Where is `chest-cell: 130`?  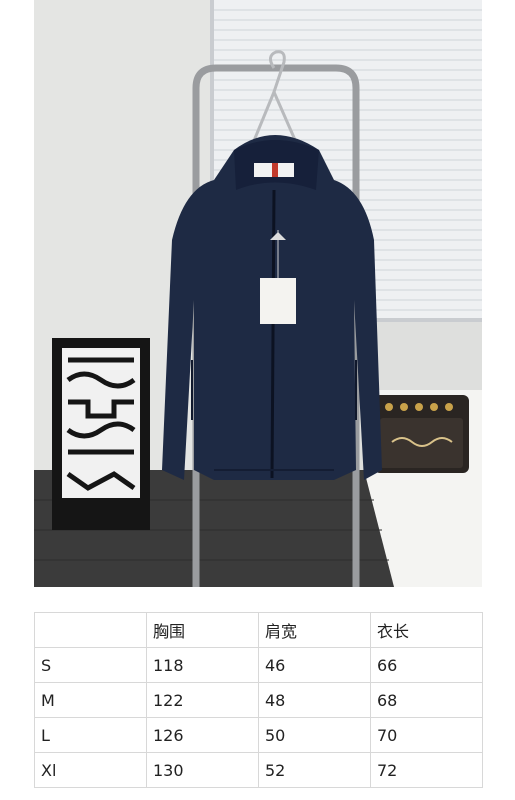 chest-cell: 130 is located at coordinates (202, 770).